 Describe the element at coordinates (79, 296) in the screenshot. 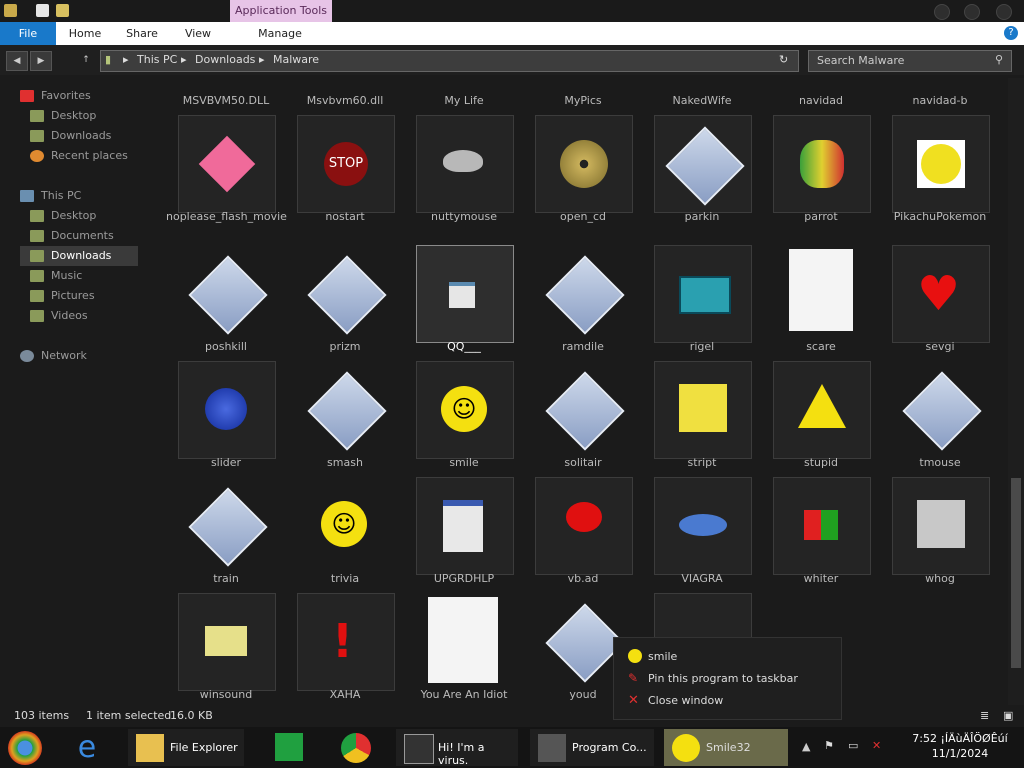

I see `sidebar-item-pictures: Pictures` at that location.